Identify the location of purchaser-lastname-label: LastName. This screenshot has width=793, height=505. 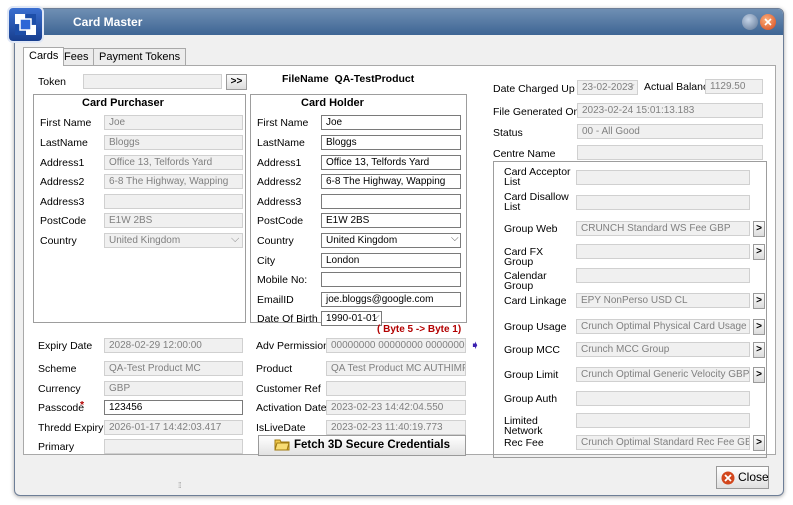
(64, 143).